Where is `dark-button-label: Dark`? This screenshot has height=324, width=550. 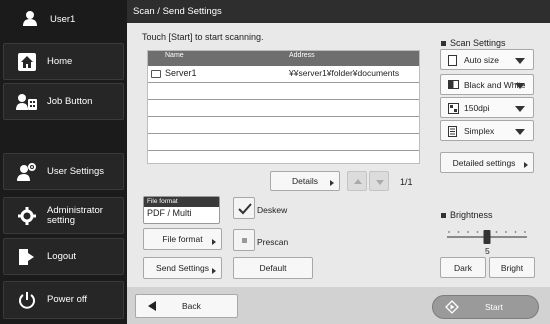
dark-button-label: Dark is located at coordinates (463, 267).